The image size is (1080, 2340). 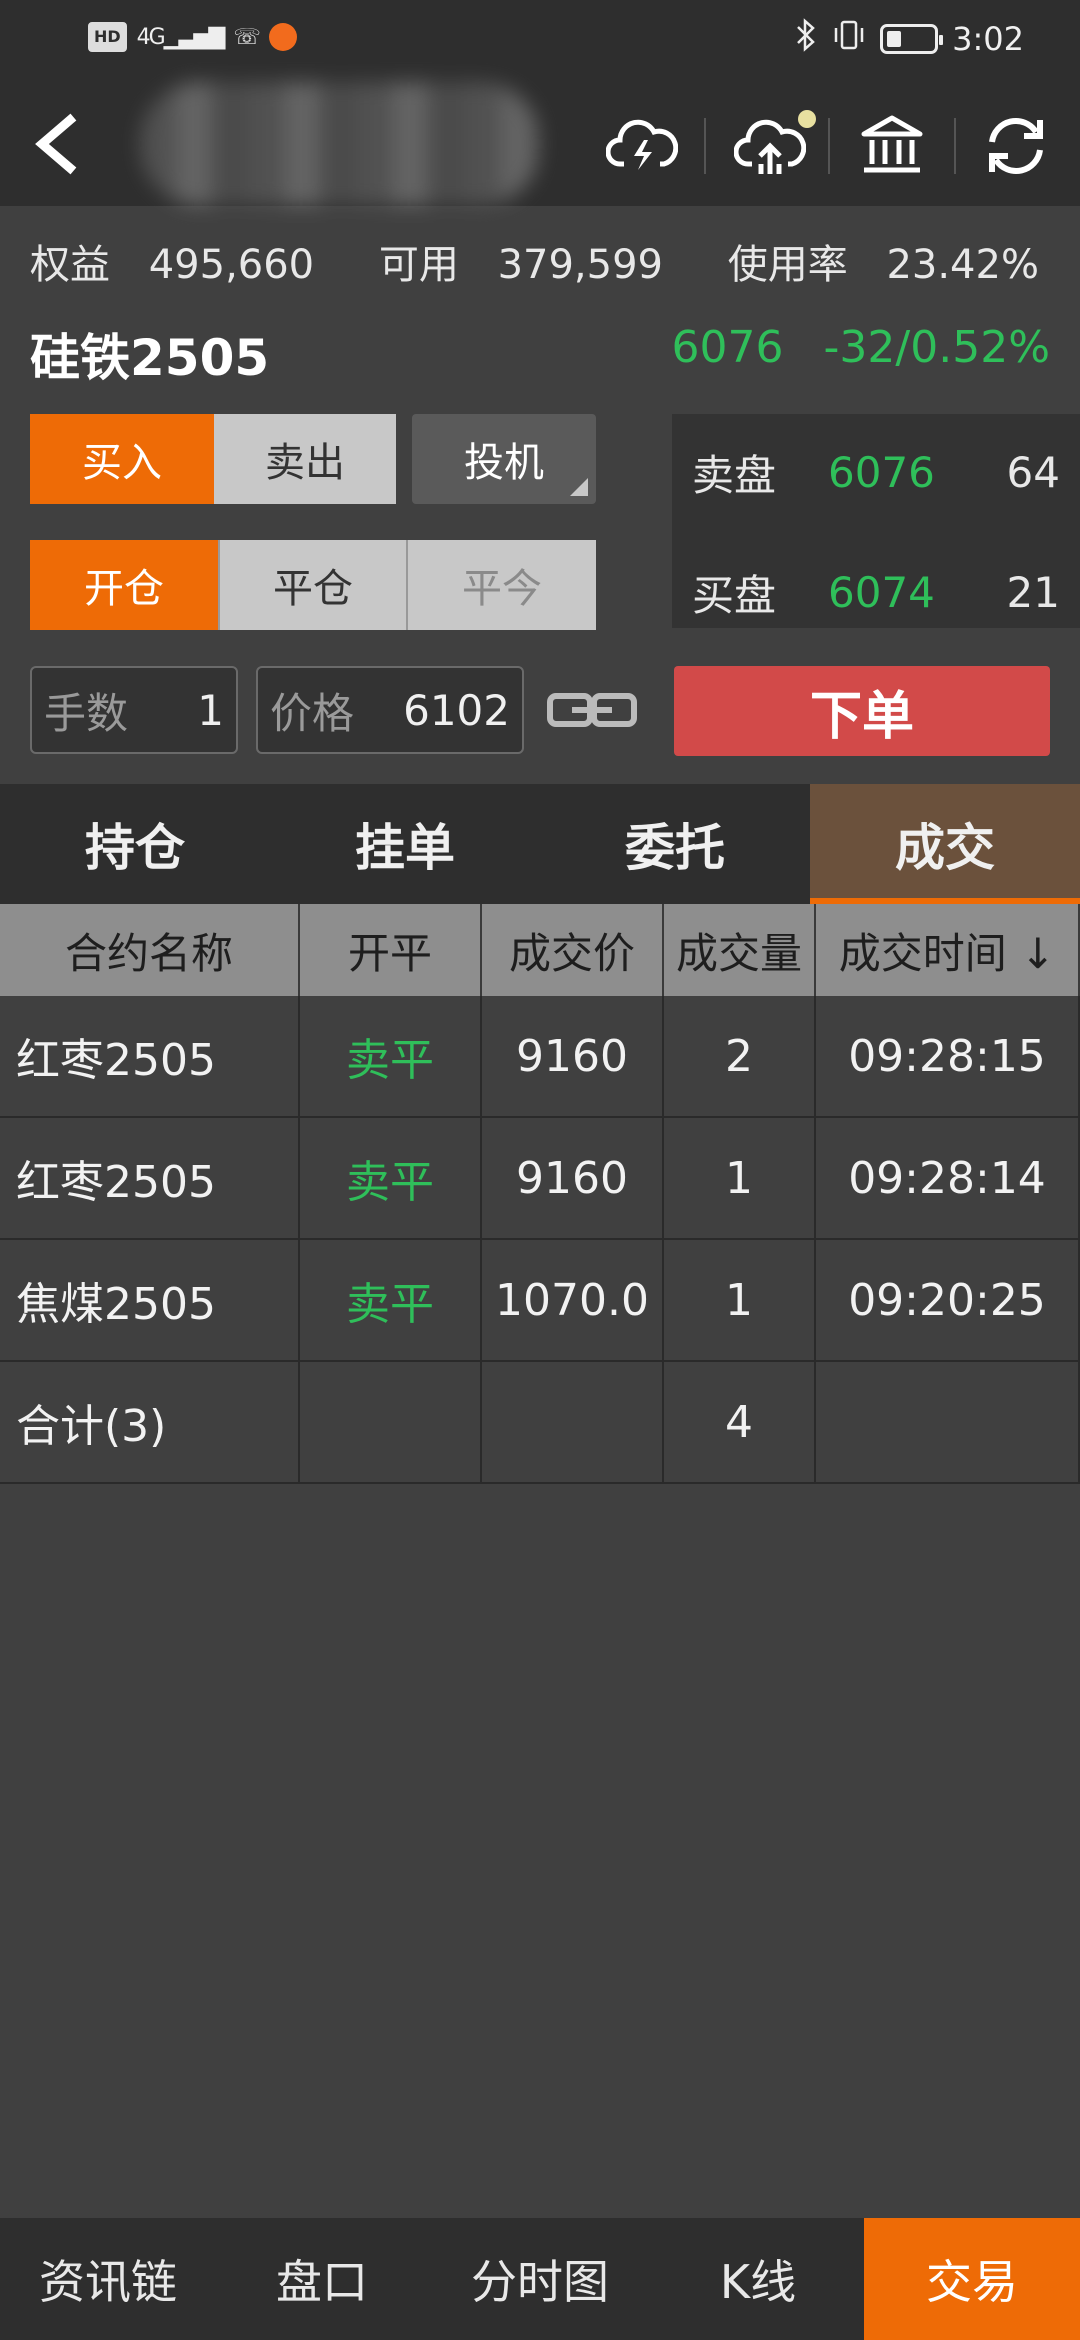 I want to click on cell-time: 09:20:25, so click(x=948, y=1300).